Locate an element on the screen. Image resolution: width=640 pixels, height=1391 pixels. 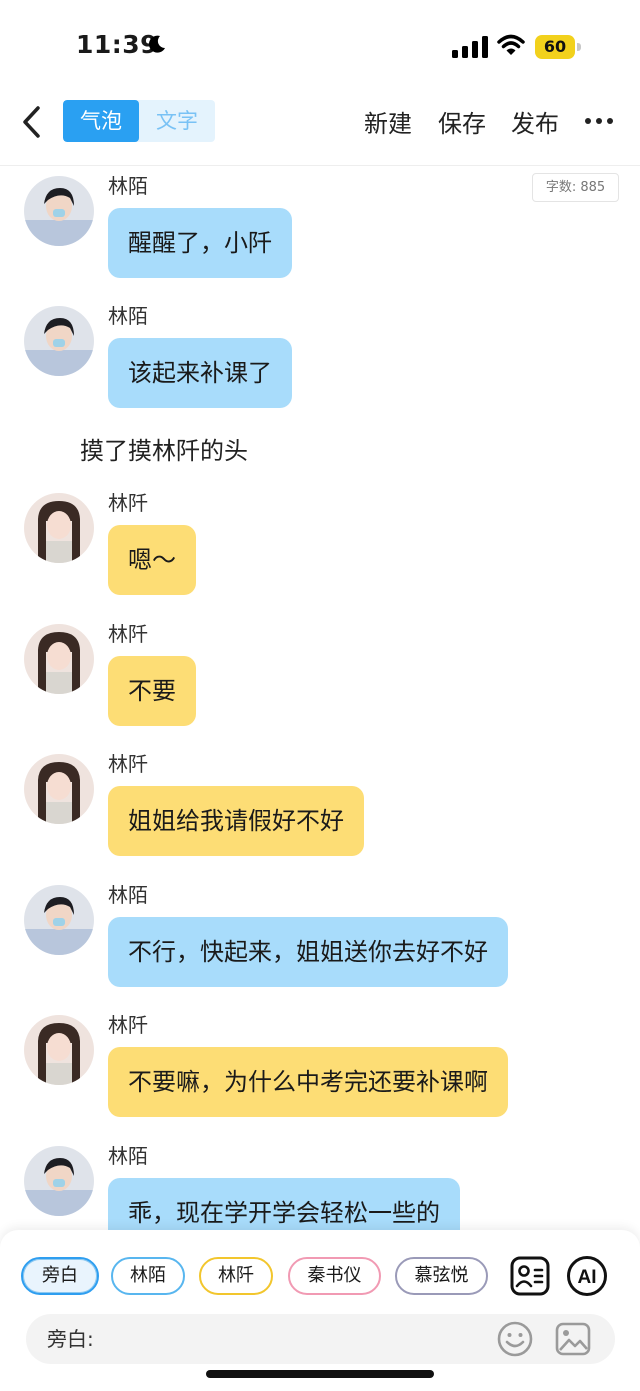
message-row: 林阡 姐姐给我请假好不好 is located at coordinates (320, 804).